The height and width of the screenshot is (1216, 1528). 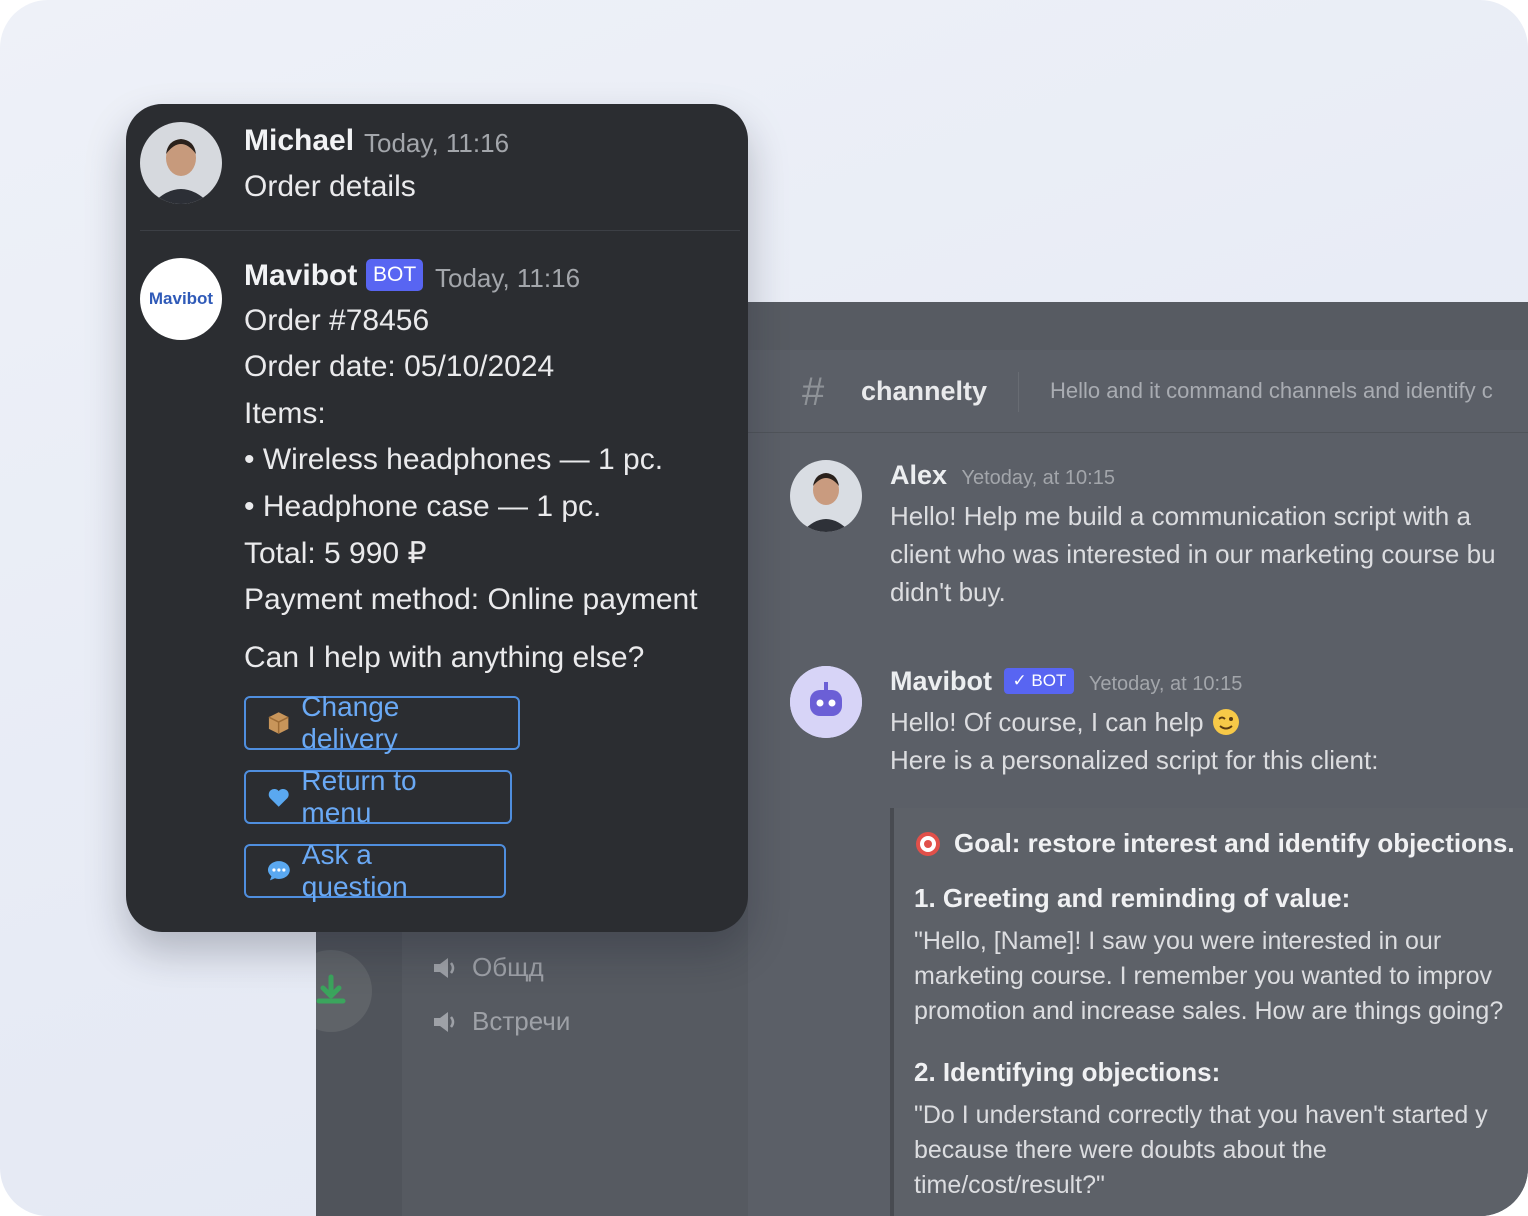 I want to click on button-label: Ask a question, so click(x=354, y=870).